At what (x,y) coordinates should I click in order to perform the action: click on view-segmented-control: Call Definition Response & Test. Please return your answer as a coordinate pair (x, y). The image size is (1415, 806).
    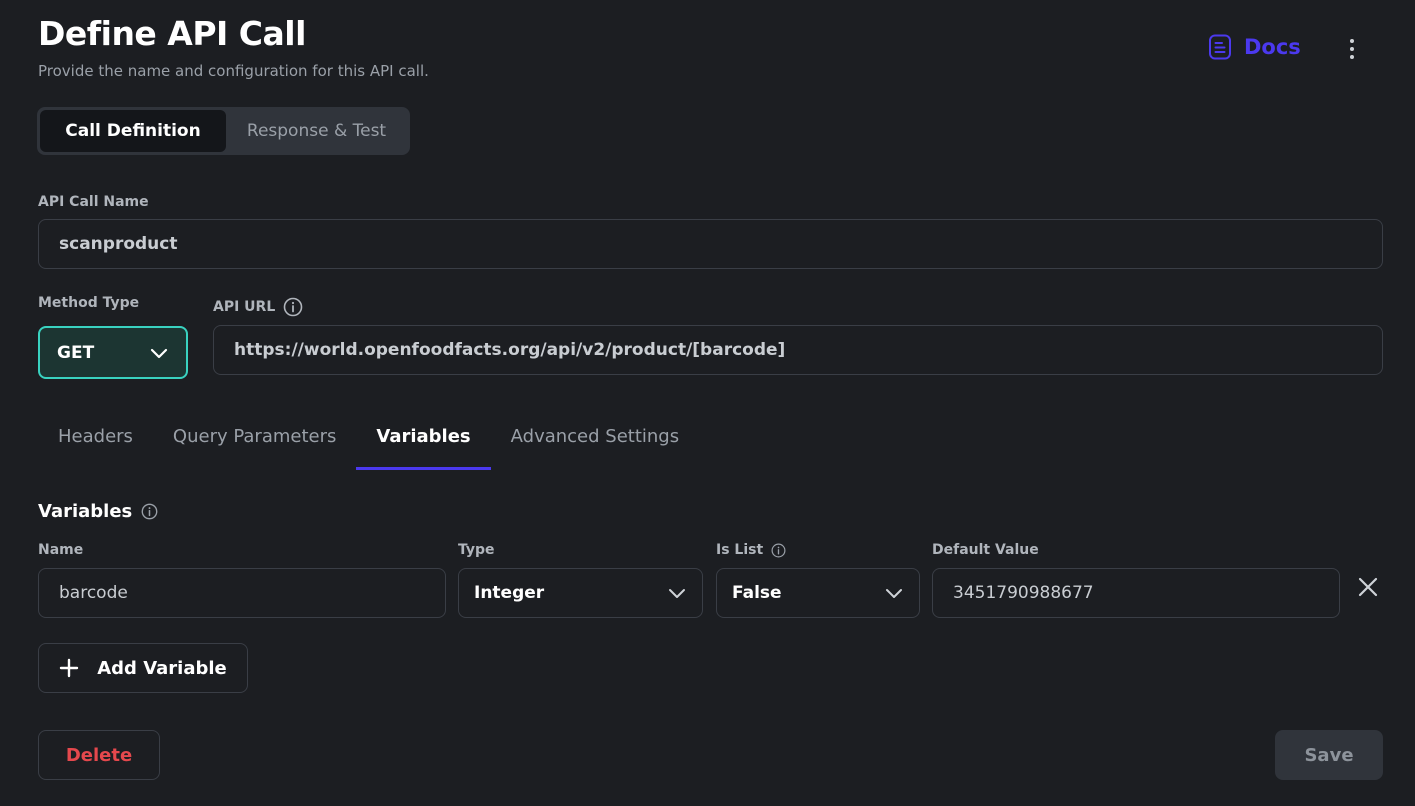
    Looking at the image, I should click on (223, 131).